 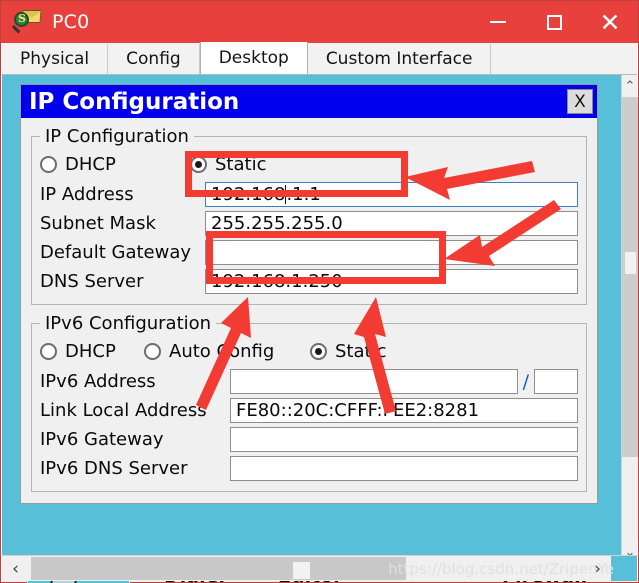 What do you see at coordinates (92, 281) in the screenshot?
I see `dns-server-label: DNS Server` at bounding box center [92, 281].